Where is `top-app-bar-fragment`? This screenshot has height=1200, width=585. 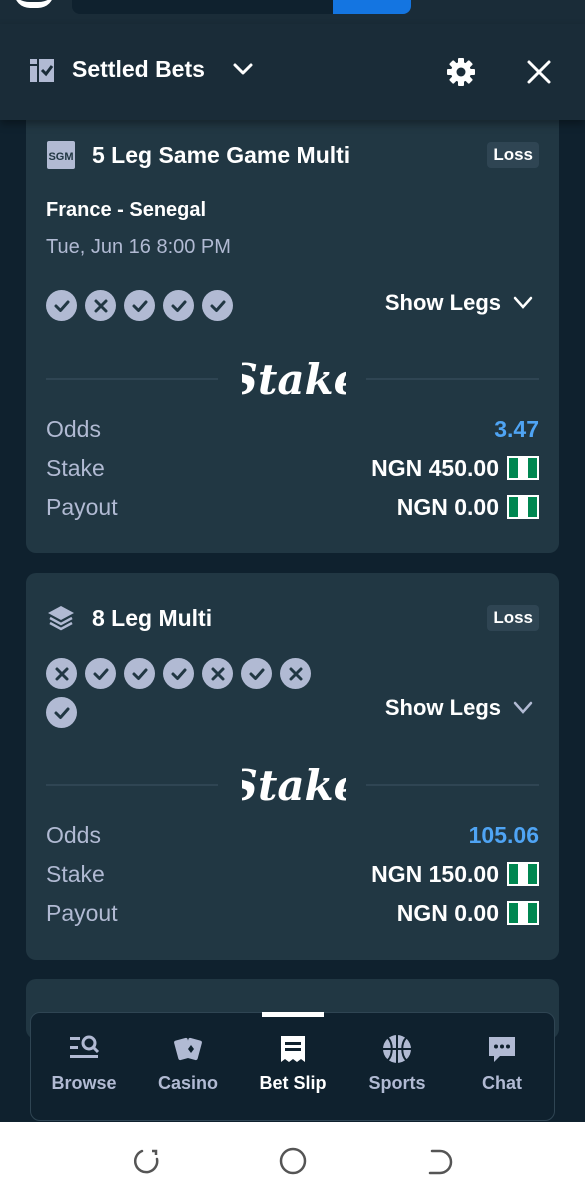 top-app-bar-fragment is located at coordinates (292, 12).